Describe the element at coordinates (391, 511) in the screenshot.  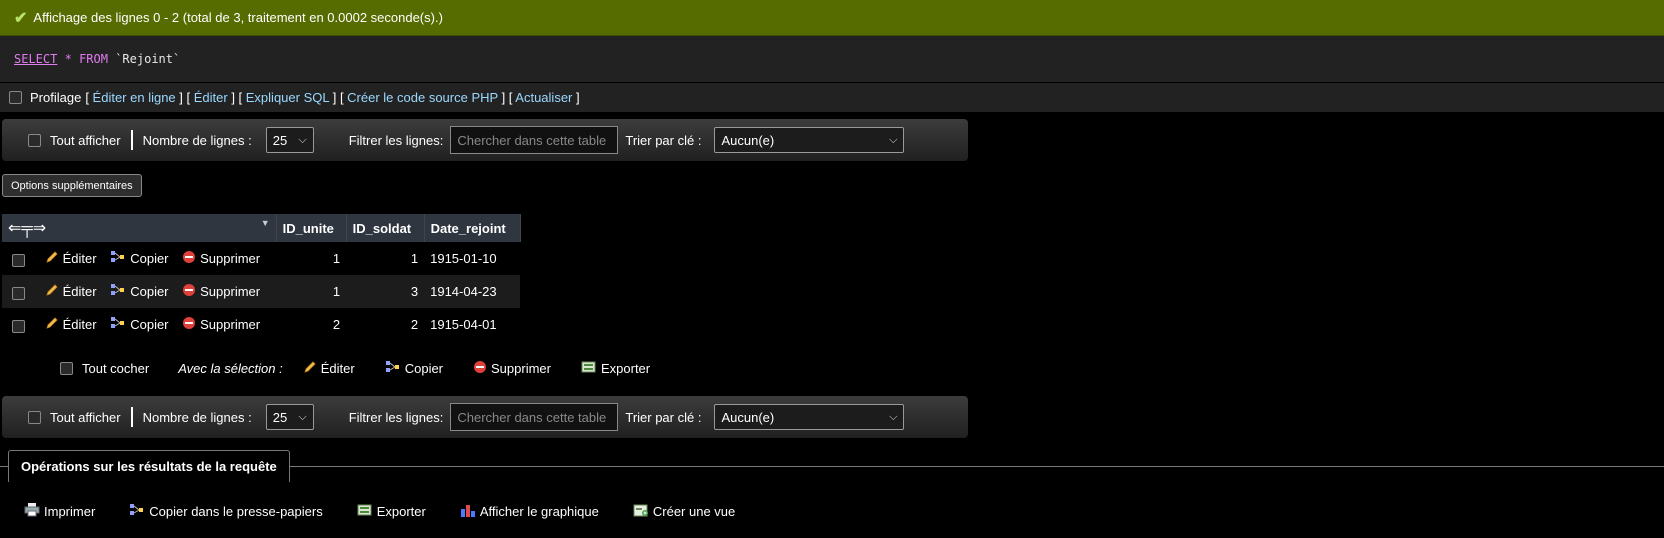
I see `export-button: Exporter` at that location.